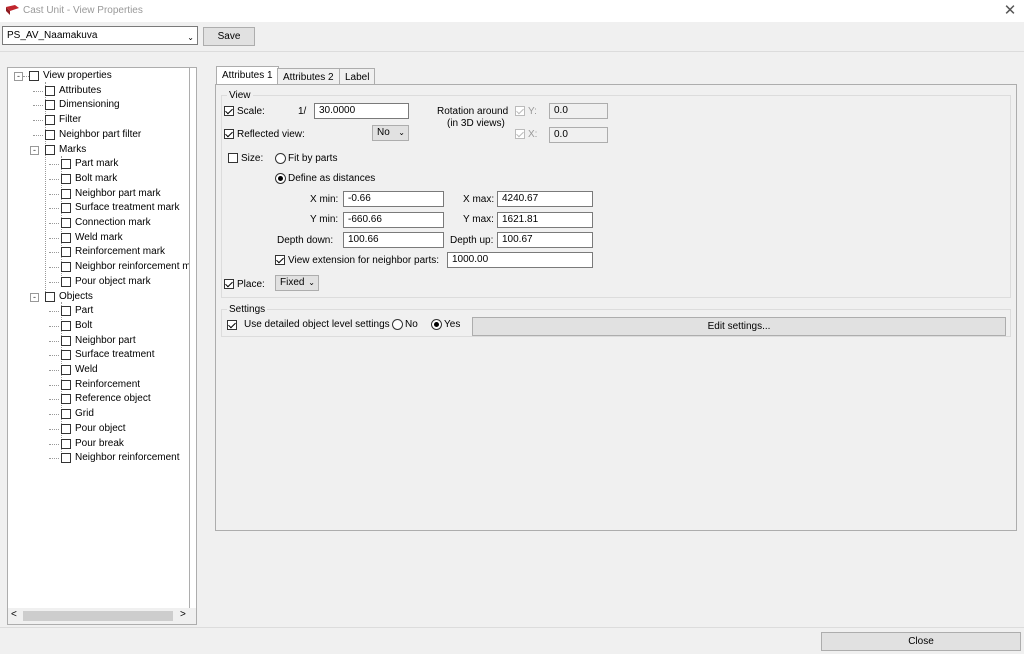 The width and height of the screenshot is (1024, 654). What do you see at coordinates (280, 260) in the screenshot?
I see `view-extension-checkbox` at bounding box center [280, 260].